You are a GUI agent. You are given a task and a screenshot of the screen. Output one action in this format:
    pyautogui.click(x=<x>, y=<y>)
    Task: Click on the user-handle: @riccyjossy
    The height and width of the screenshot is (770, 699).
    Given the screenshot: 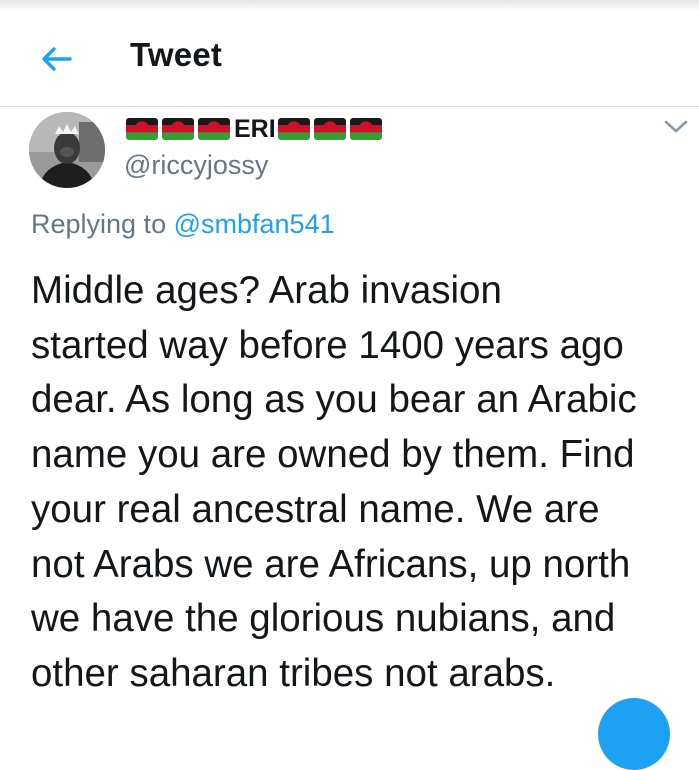 What is the action you would take?
    pyautogui.click(x=196, y=165)
    